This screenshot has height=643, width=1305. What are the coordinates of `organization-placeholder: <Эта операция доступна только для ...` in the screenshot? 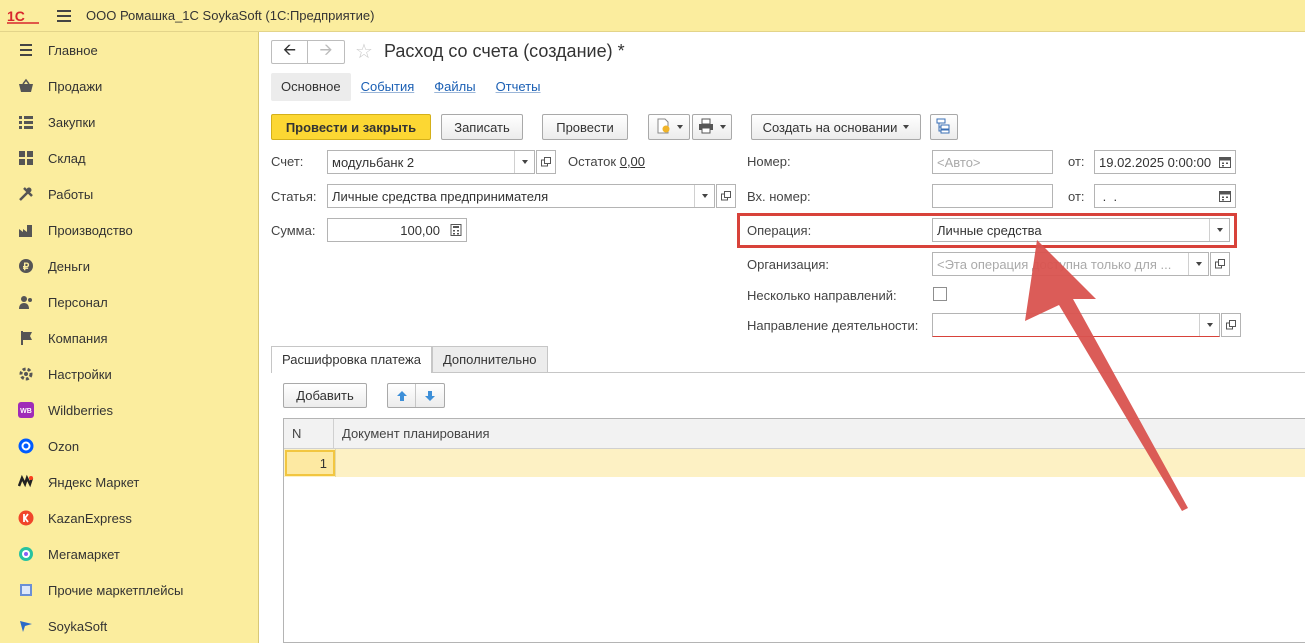 It's located at (1054, 264).